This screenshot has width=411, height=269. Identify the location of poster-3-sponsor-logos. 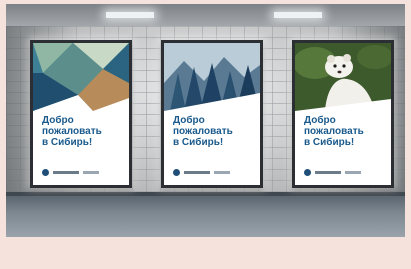
(343, 172).